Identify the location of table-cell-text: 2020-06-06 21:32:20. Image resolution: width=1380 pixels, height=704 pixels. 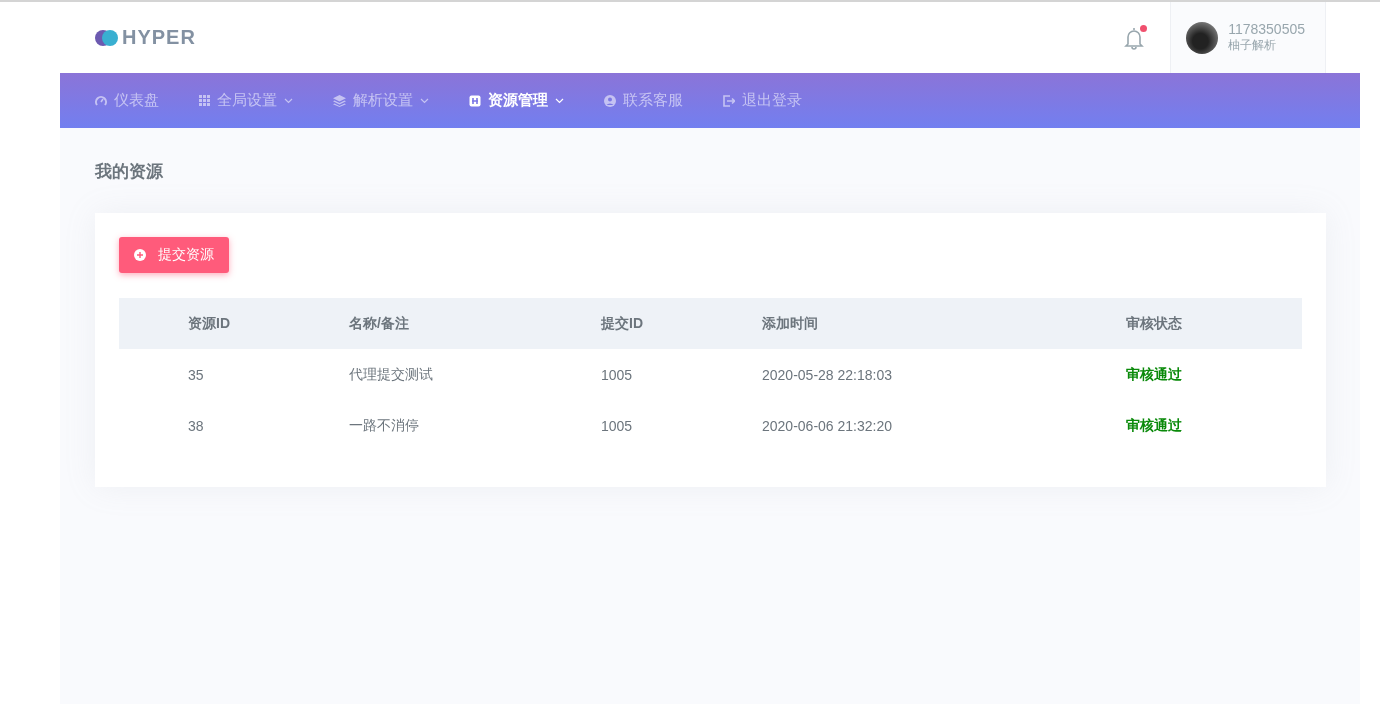
(827, 425).